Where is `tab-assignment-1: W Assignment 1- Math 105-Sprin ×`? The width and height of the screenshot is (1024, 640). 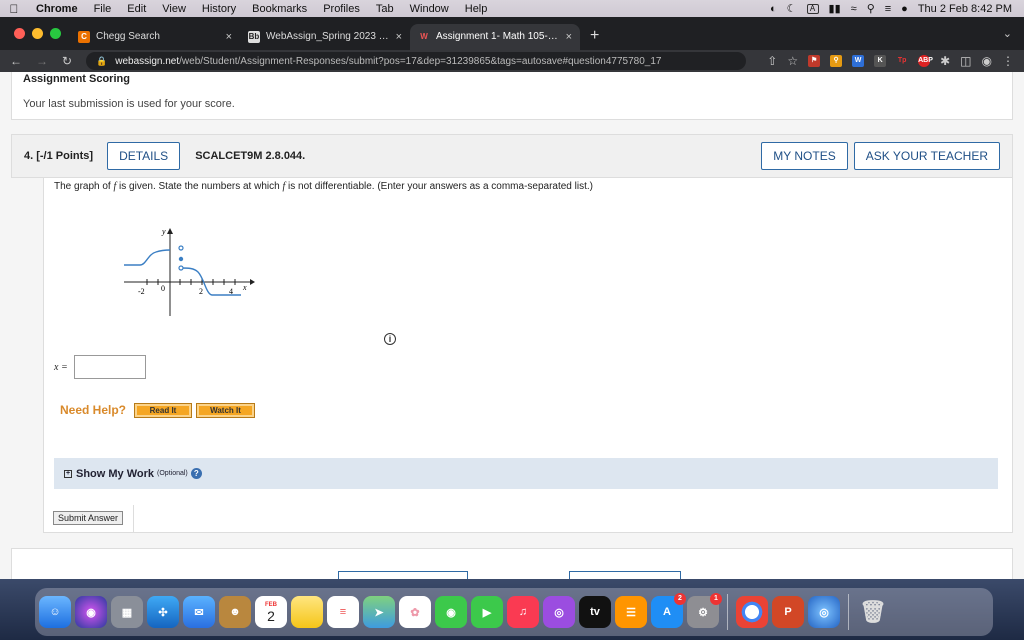
tab-assignment-1: W Assignment 1- Math 105-Sprin × is located at coordinates (495, 36).